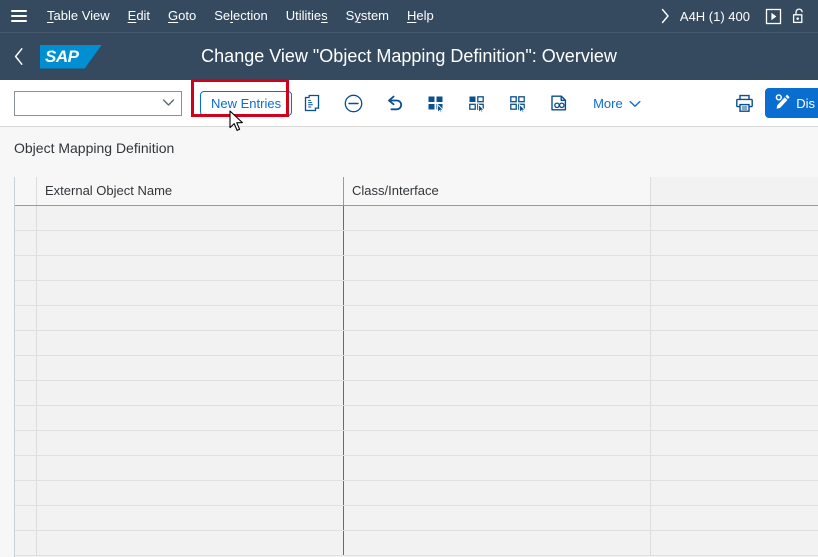  I want to click on undo-icon, so click(394, 103).